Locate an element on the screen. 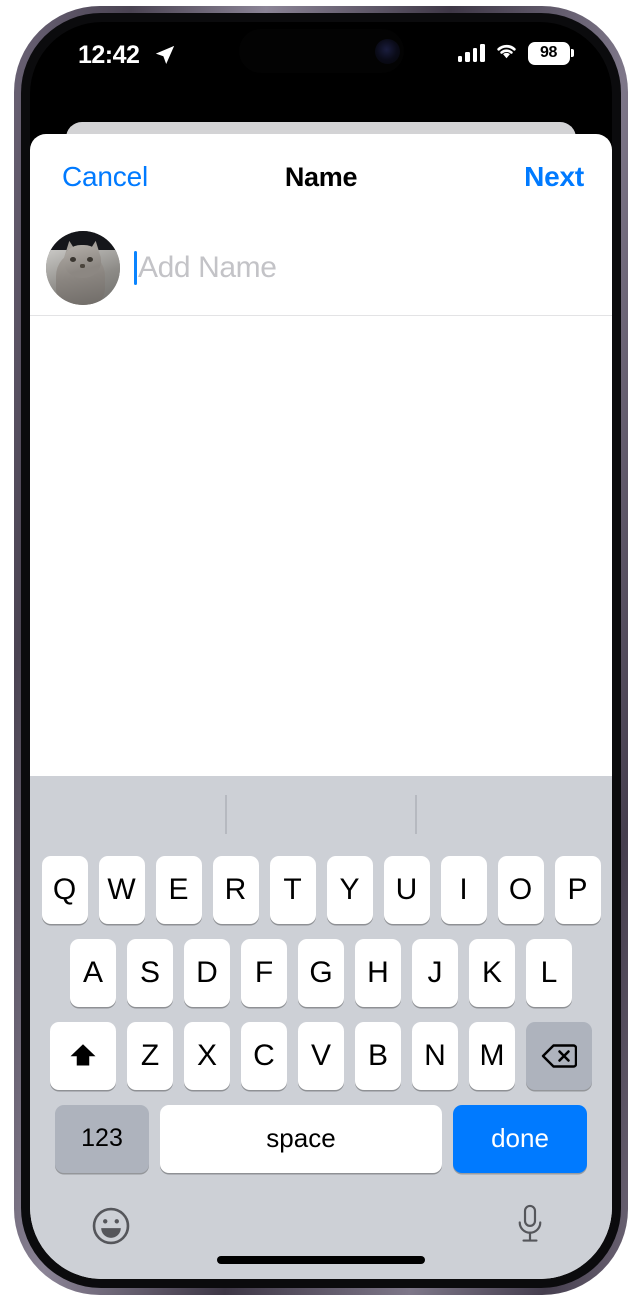 This screenshot has width=642, height=1301. delete-key is located at coordinates (559, 1055).